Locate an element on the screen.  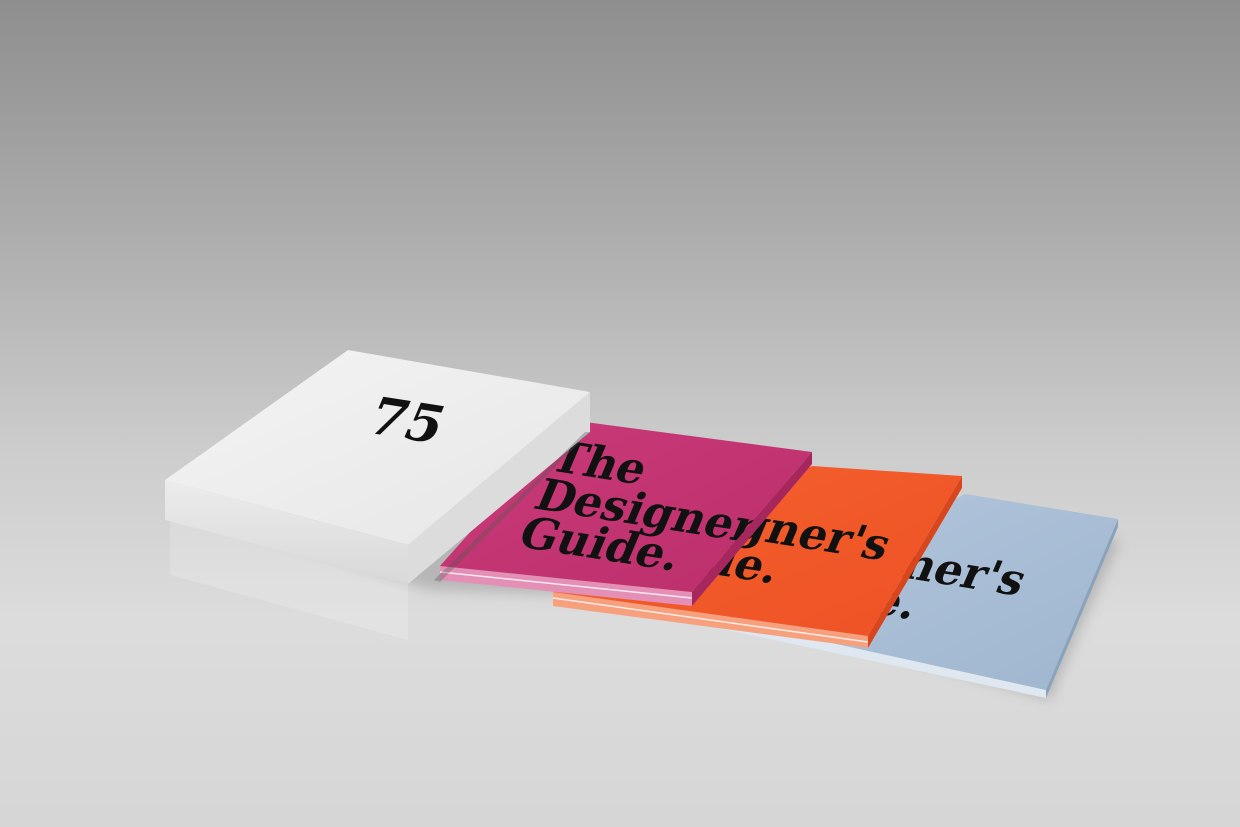
slipcase: 75 is located at coordinates (377, 495).